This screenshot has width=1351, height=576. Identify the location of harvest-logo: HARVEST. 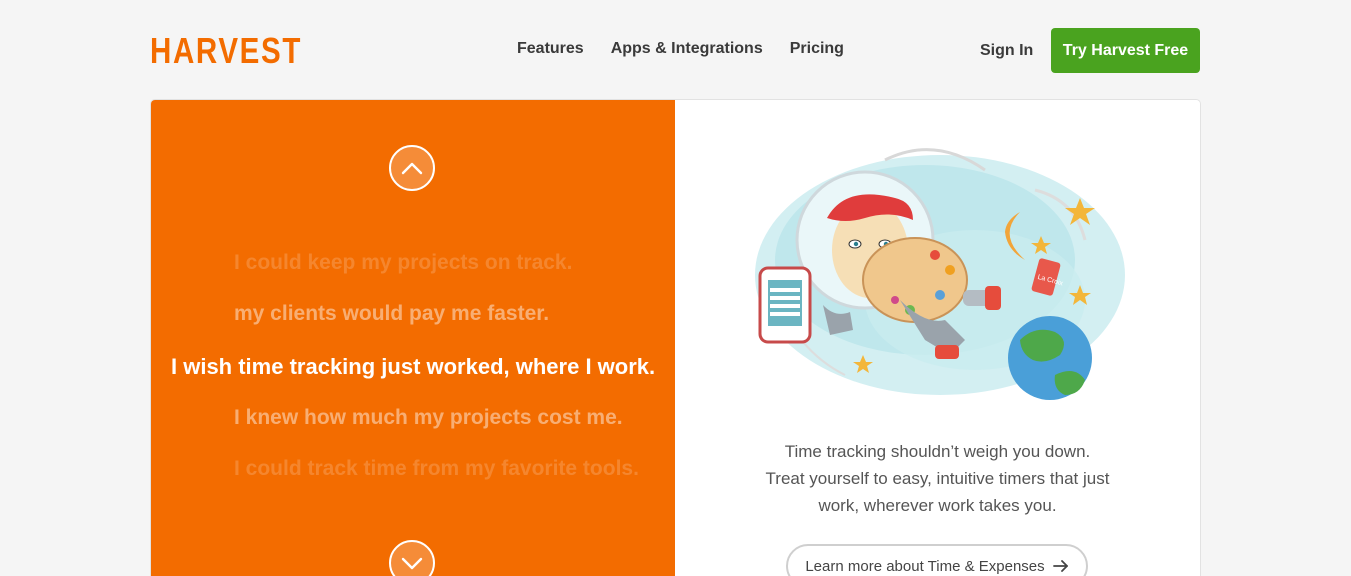
(226, 51).